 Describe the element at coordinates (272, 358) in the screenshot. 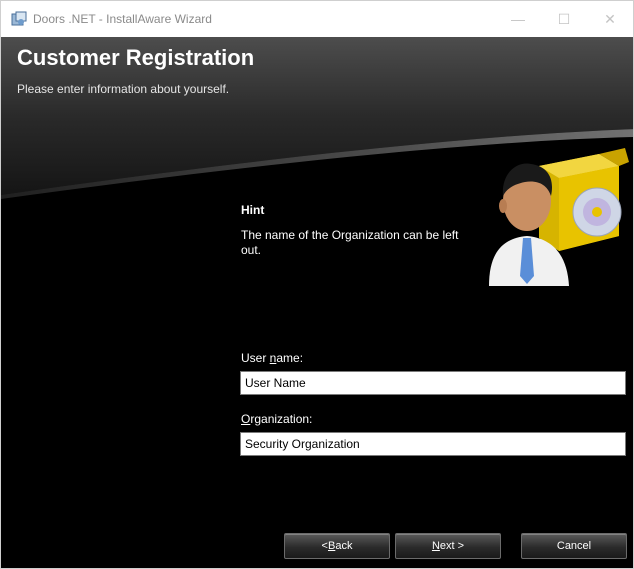

I see `username-label: User name:` at that location.